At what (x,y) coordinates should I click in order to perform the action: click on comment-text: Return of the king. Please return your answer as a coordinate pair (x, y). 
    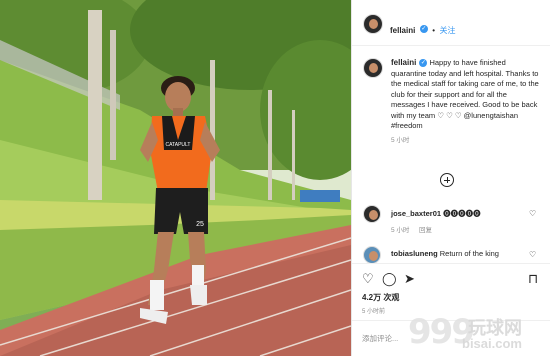
    Looking at the image, I should click on (469, 253).